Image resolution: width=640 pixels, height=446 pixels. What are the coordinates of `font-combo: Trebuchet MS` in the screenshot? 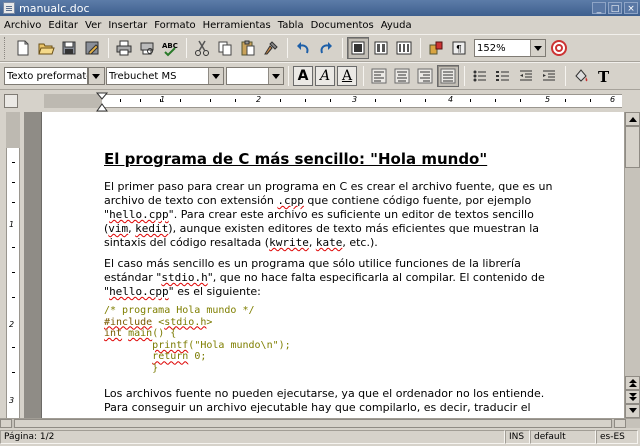 It's located at (165, 76).